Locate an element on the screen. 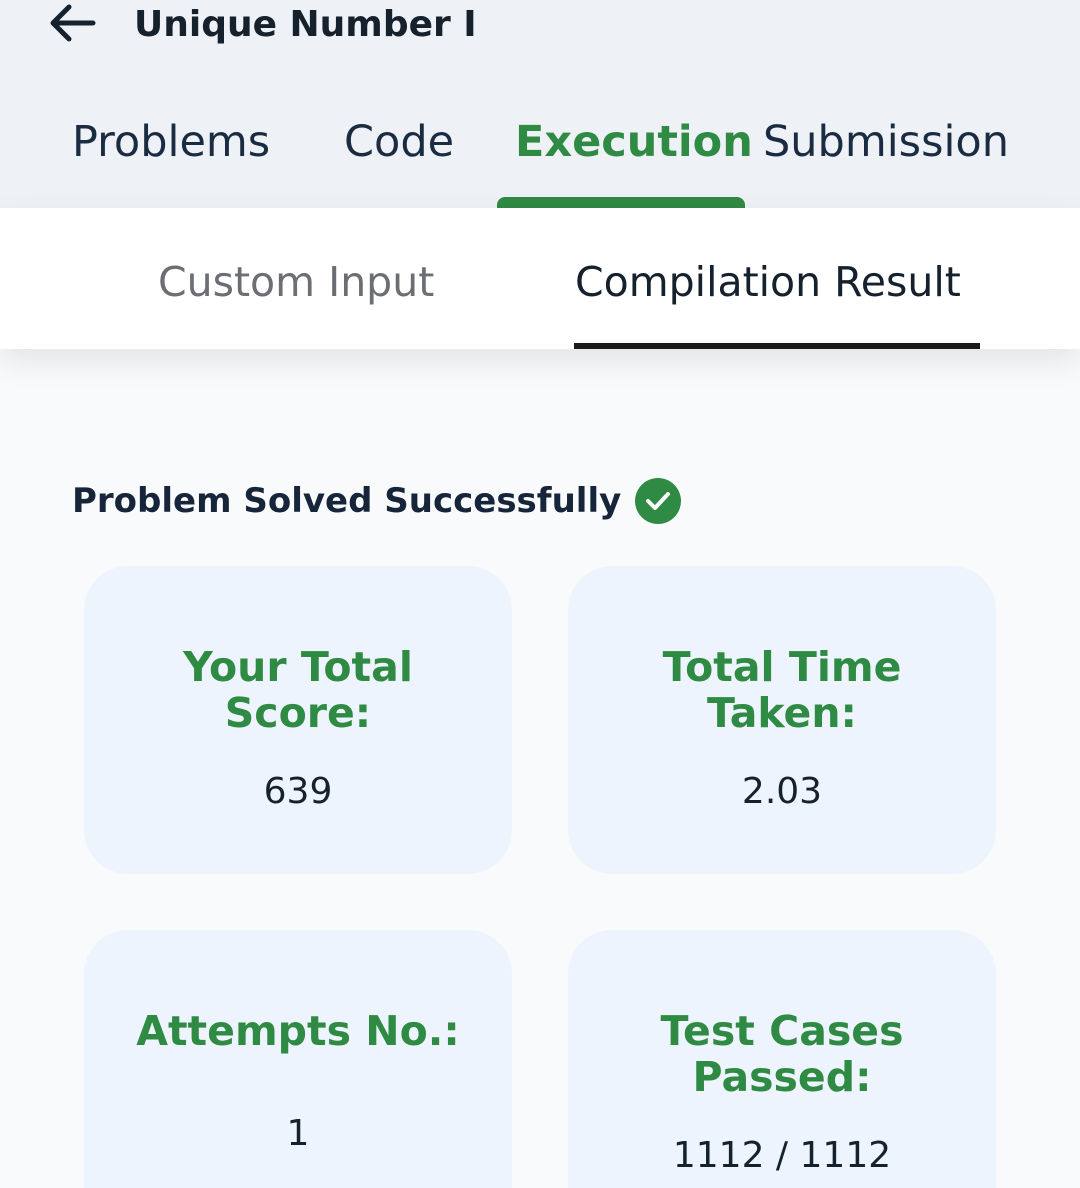  back-button is located at coordinates (72, 25).